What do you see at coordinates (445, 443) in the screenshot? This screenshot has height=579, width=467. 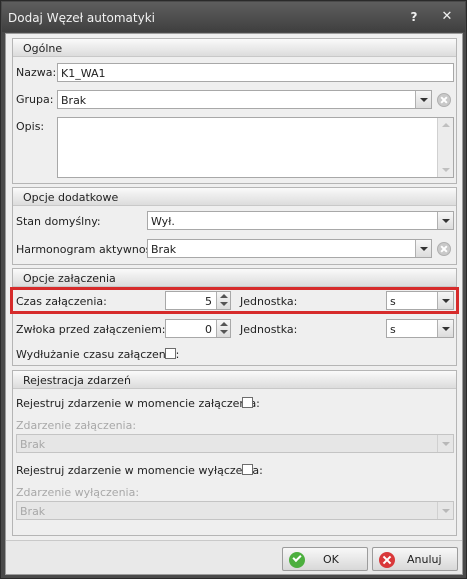 I see `on-event-dropdown-button` at bounding box center [445, 443].